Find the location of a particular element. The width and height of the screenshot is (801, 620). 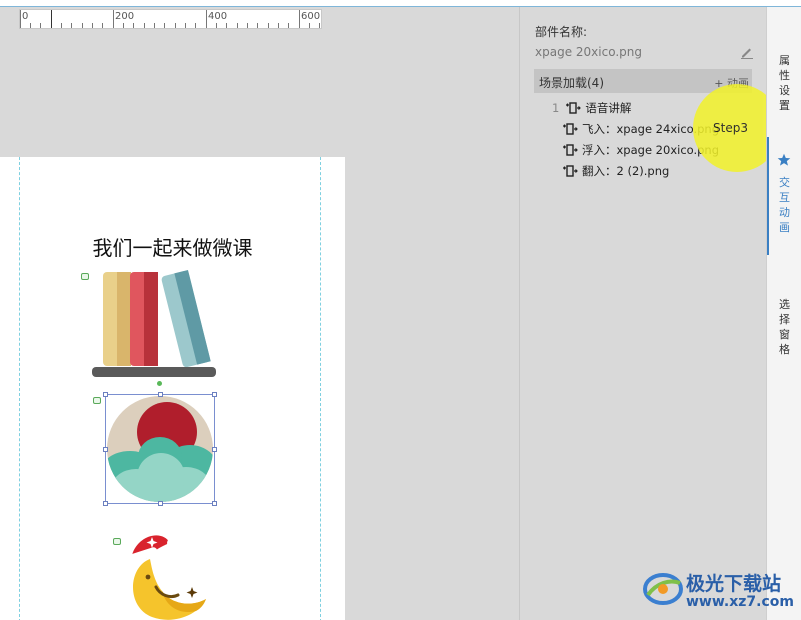

tab-label: 交互动画 is located at coordinates (784, 205).